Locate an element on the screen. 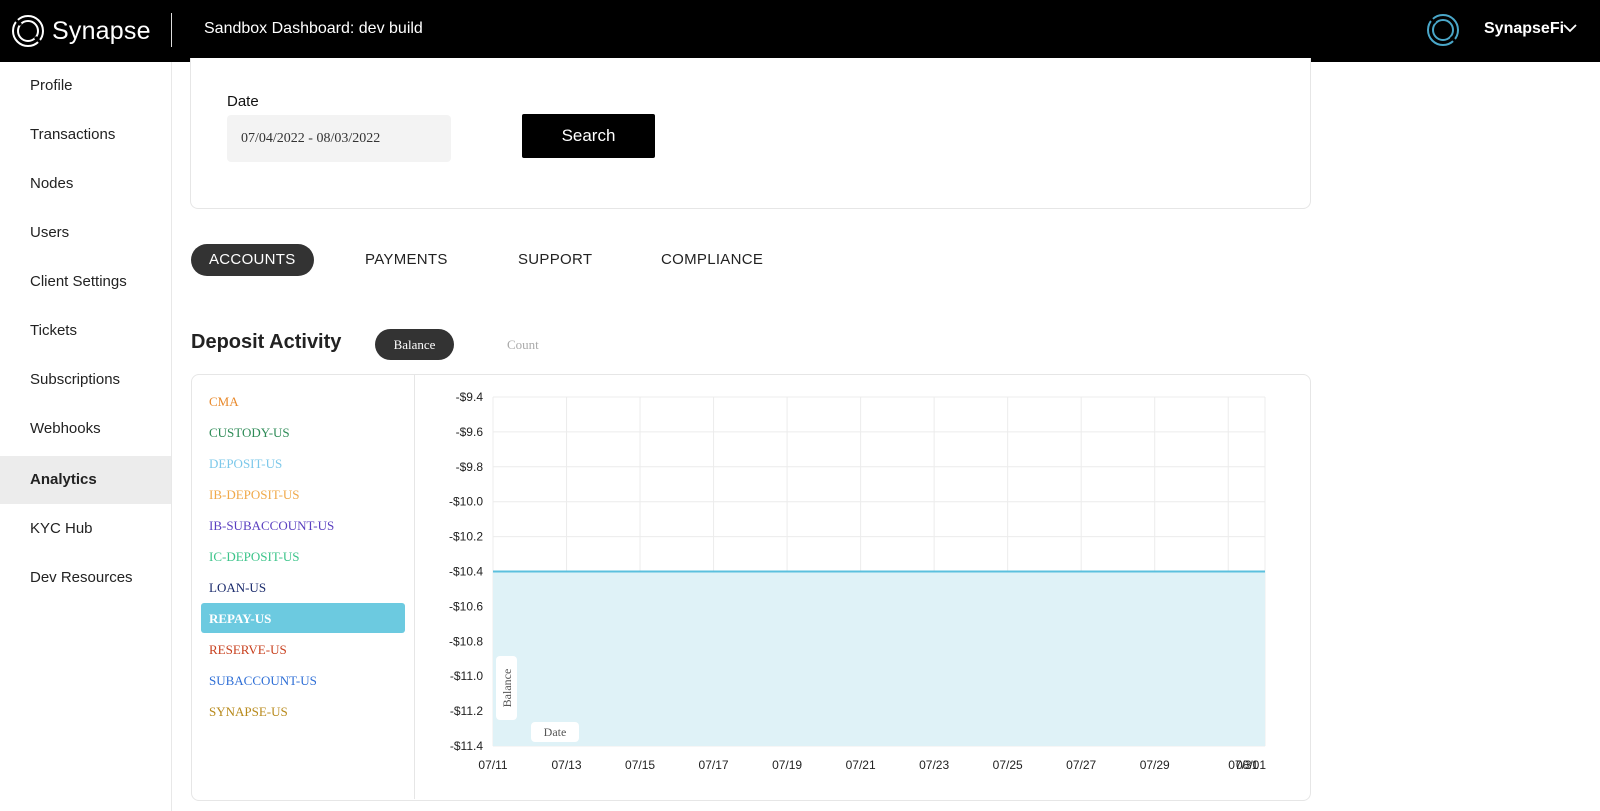 This screenshot has height=811, width=1600. sidebar-item-label: KYC Hub is located at coordinates (61, 528).